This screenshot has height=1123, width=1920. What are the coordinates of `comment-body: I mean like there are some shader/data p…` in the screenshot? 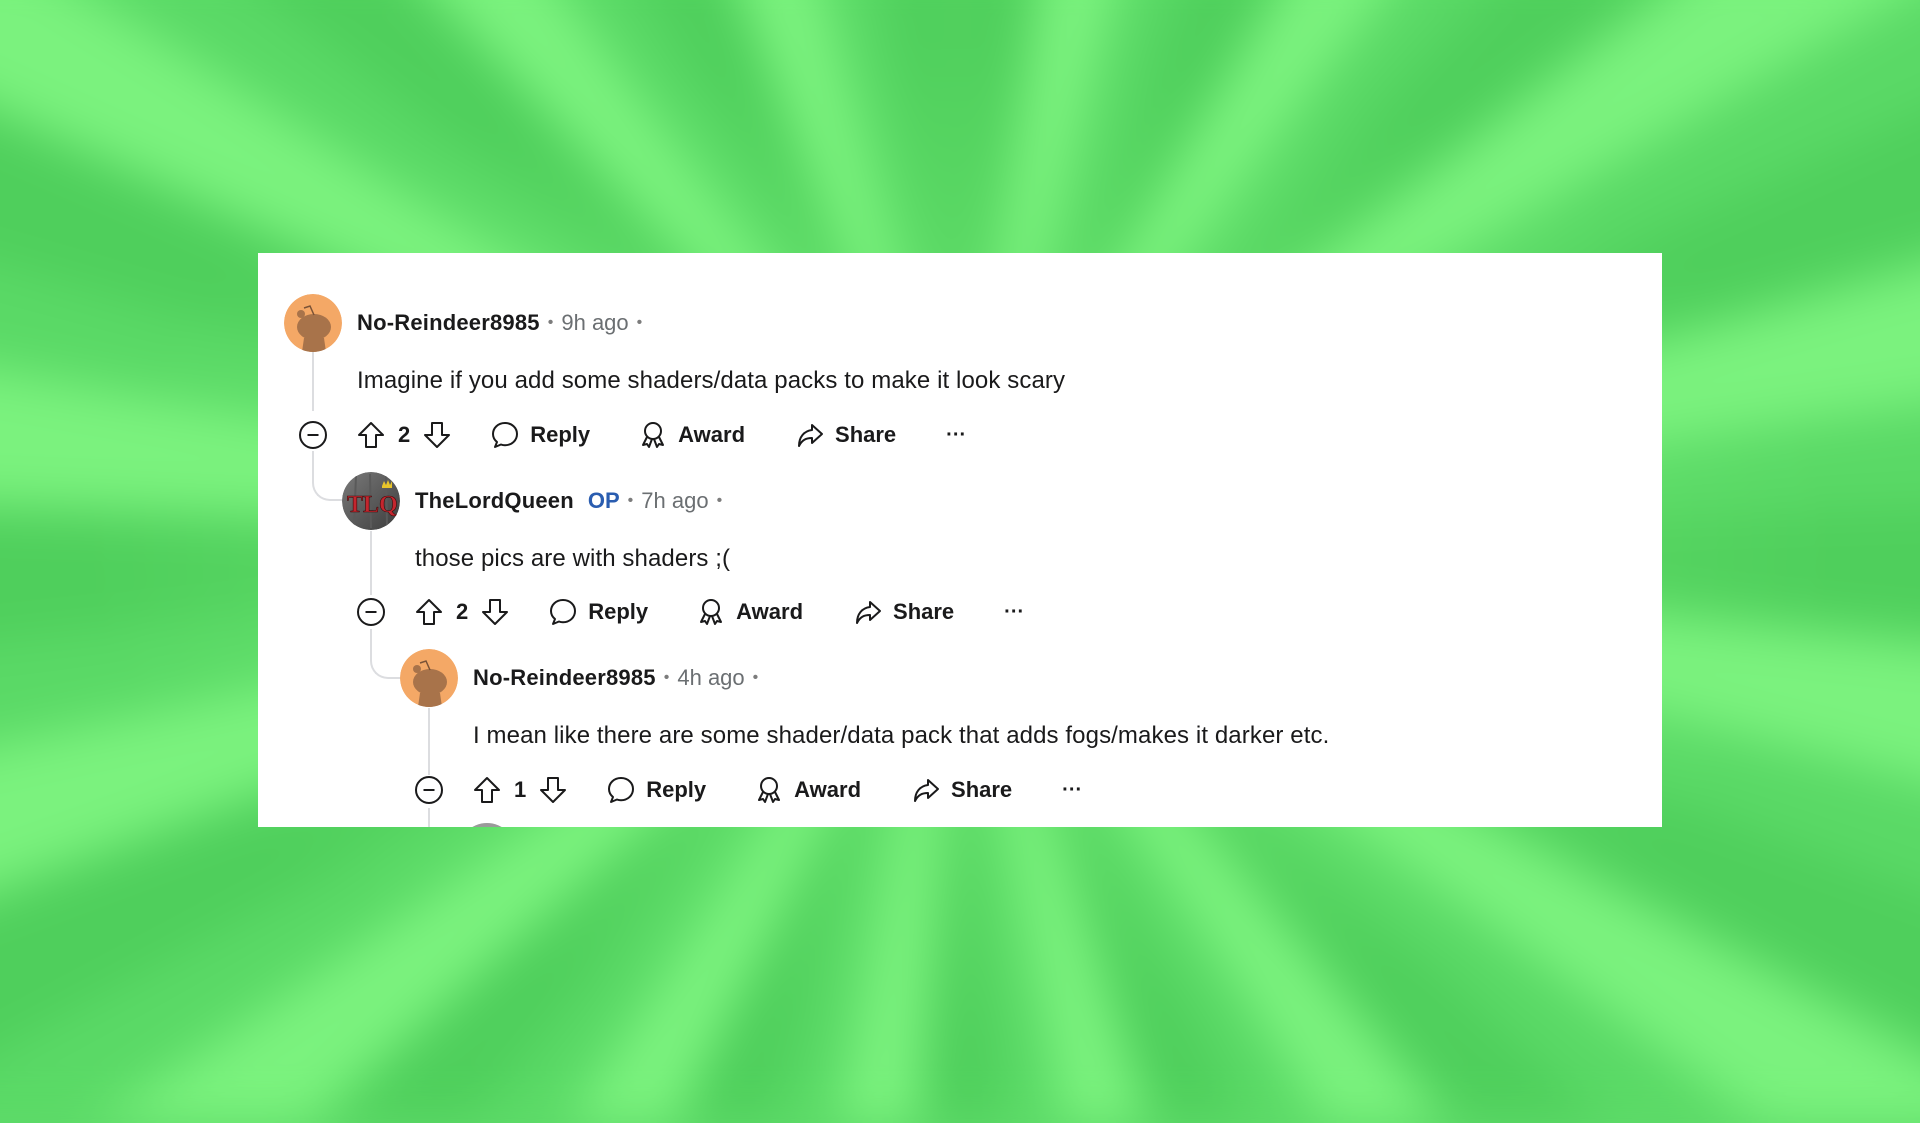 It's located at (901, 735).